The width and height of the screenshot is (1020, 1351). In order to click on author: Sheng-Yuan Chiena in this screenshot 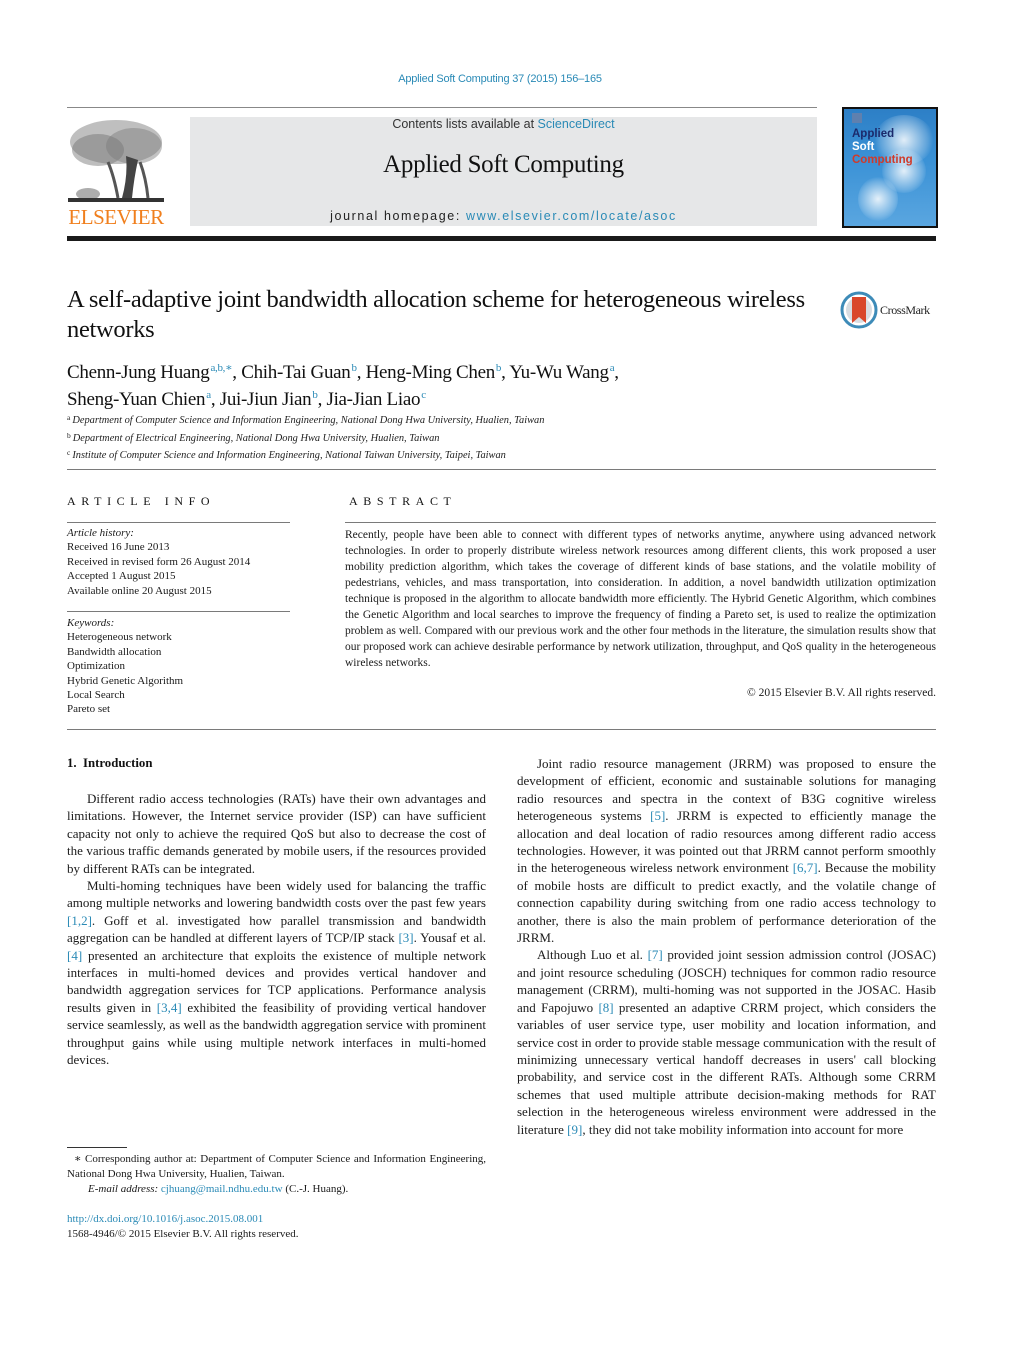, I will do `click(139, 399)`.